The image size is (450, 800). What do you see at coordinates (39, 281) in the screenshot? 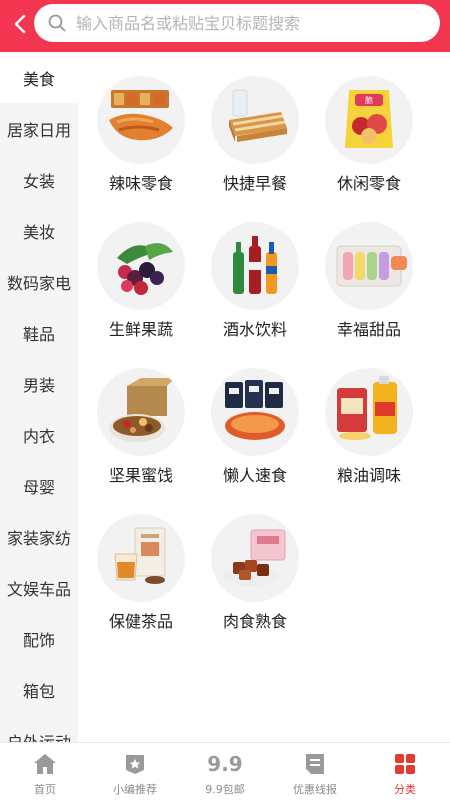
I see `sidebar-item-digital: 数码家电` at bounding box center [39, 281].